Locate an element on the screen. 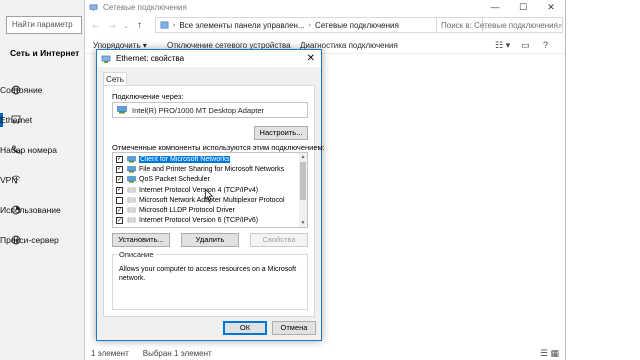 Image resolution: width=640 pixels, height=360 pixels. settings-nav-proxy: Прокси-сервер is located at coordinates (42, 240).